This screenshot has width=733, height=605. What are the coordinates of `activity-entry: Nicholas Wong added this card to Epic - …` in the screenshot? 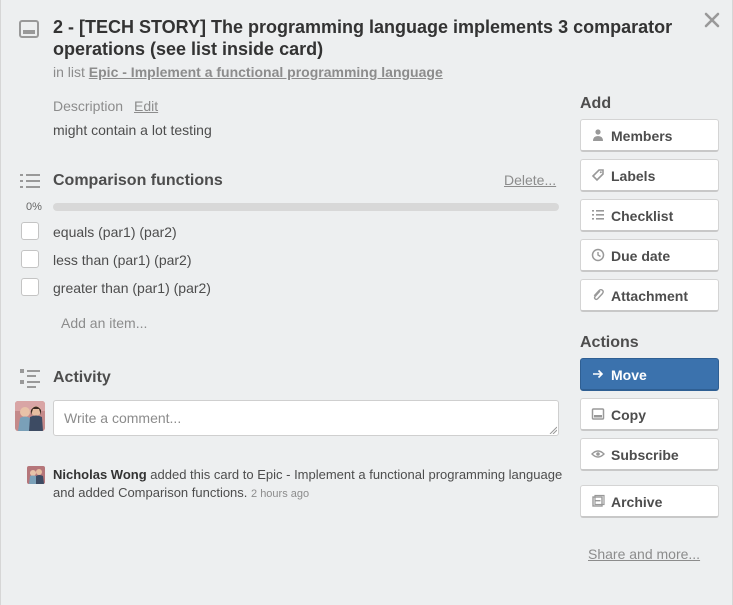 It's located at (308, 484).